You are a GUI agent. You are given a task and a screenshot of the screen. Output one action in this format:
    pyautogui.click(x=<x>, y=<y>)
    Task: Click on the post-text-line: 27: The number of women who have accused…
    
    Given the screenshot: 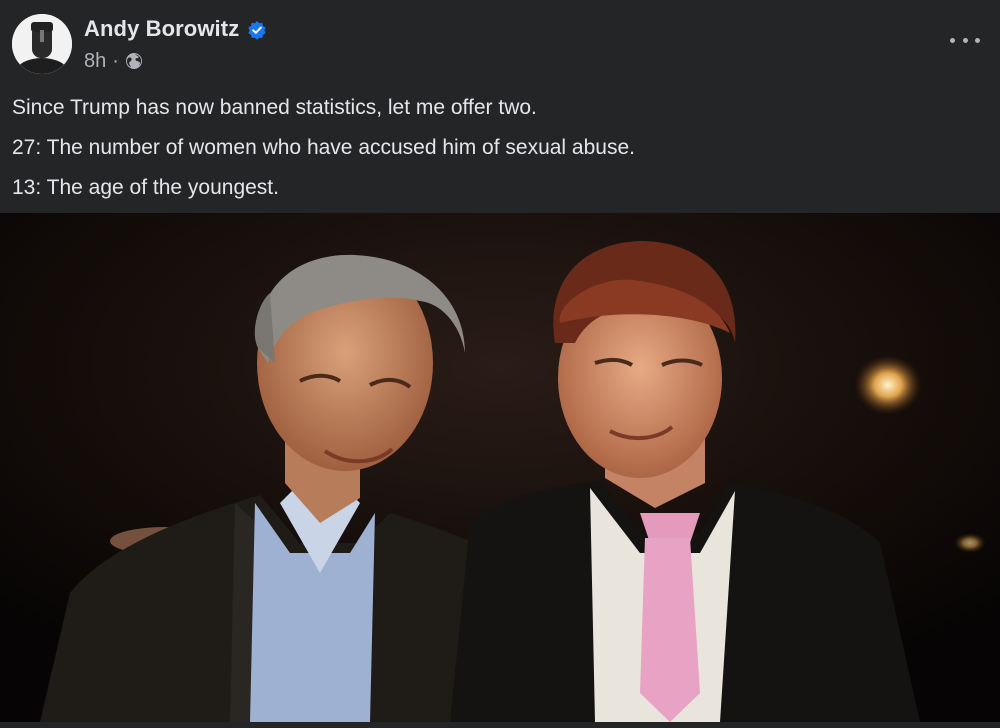 What is the action you would take?
    pyautogui.click(x=323, y=147)
    